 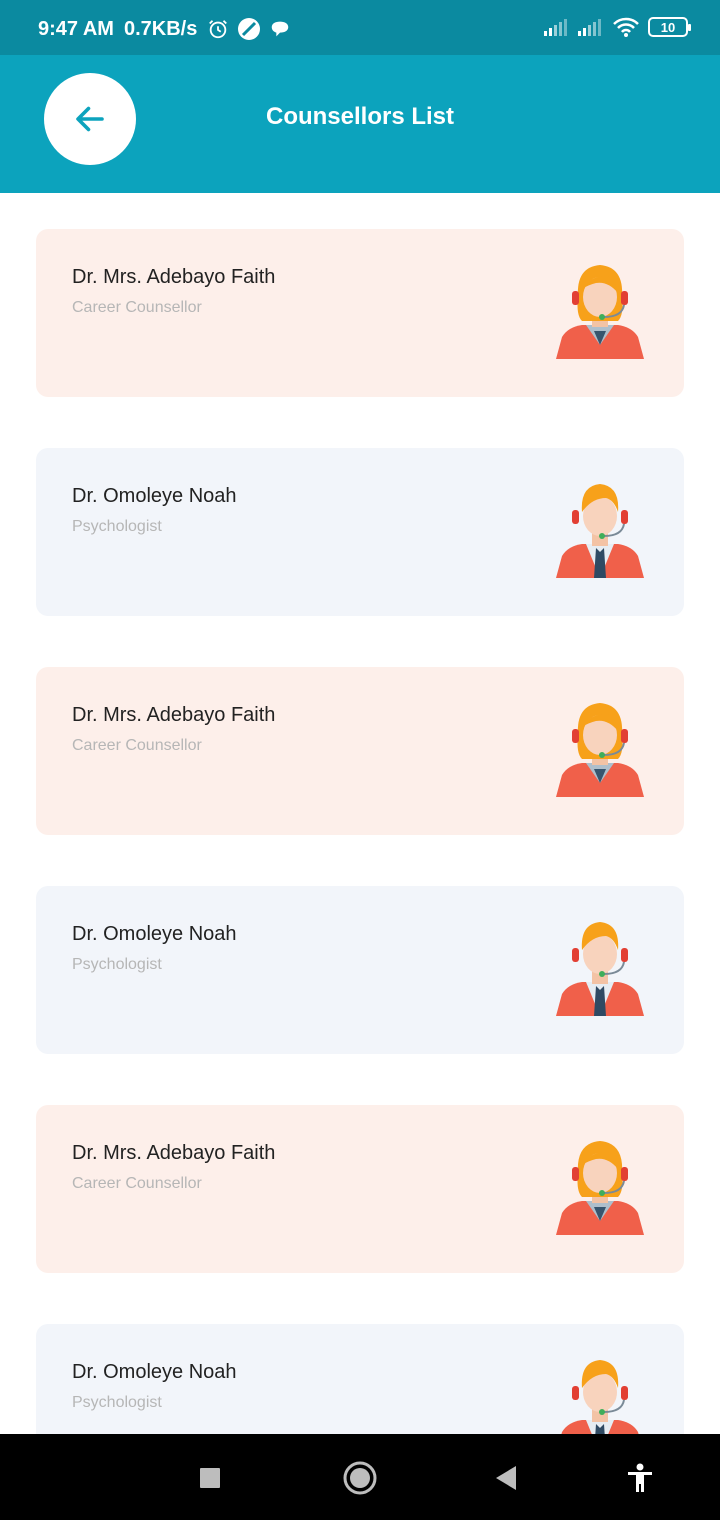 I want to click on status-speed: 0.7KB/s, so click(x=160, y=28).